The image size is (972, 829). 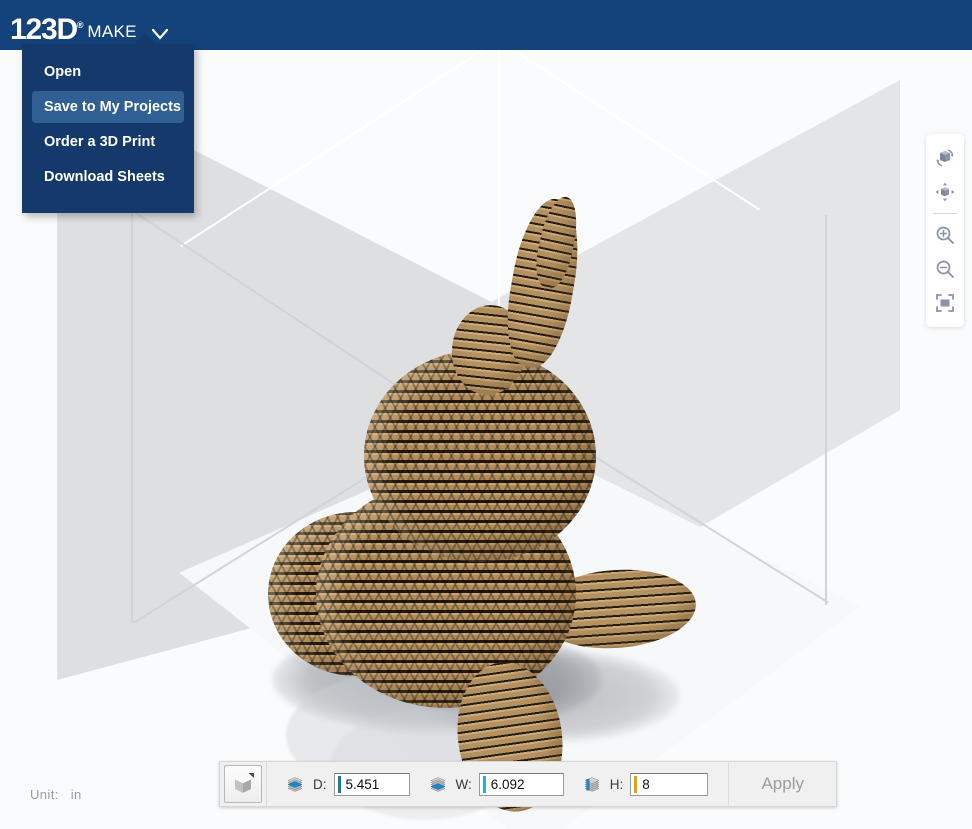 I want to click on depth-value: 5.451, so click(x=362, y=784).